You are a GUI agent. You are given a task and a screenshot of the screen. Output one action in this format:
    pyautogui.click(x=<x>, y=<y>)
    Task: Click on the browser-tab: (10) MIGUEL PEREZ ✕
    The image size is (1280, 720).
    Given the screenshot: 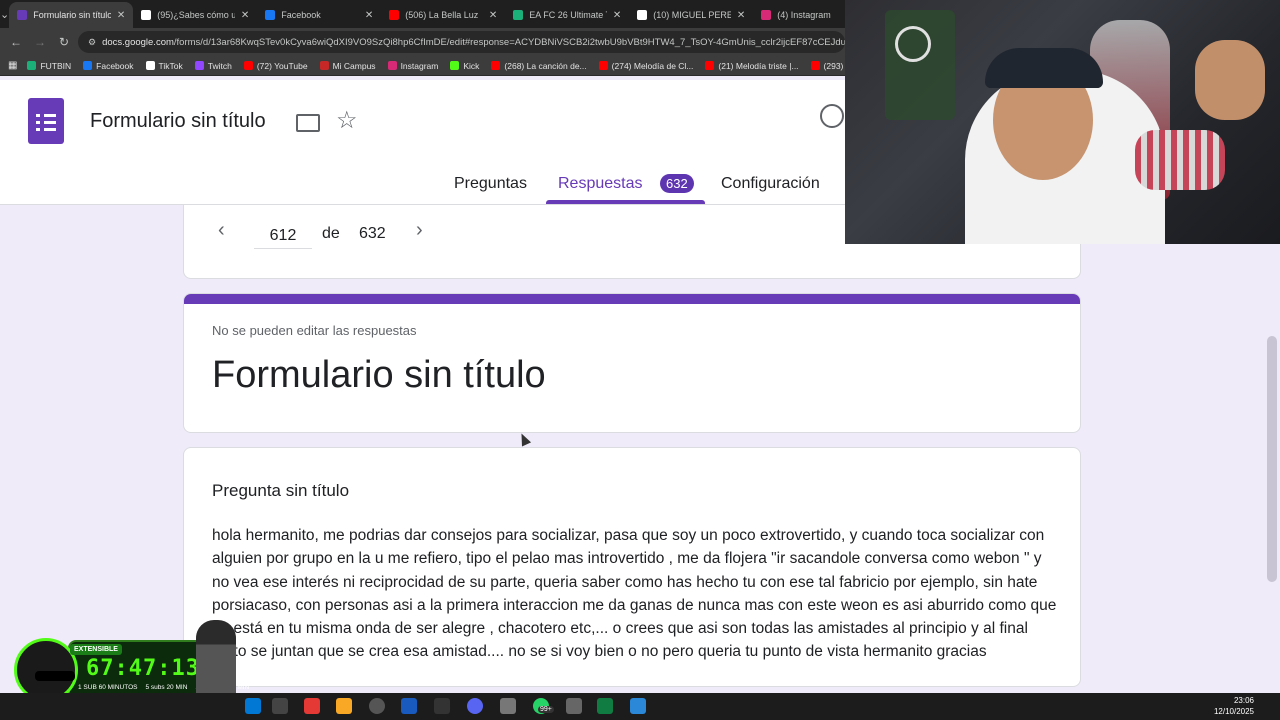 What is the action you would take?
    pyautogui.click(x=691, y=15)
    